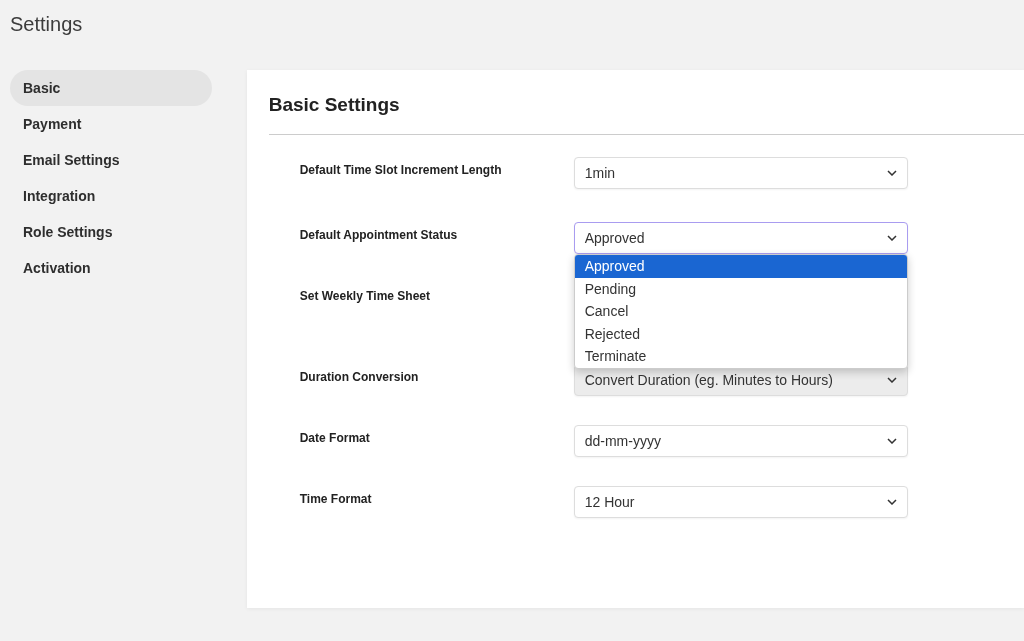 The width and height of the screenshot is (1024, 641). Describe the element at coordinates (111, 232) in the screenshot. I see `sidebar-item: Role Settings` at that location.